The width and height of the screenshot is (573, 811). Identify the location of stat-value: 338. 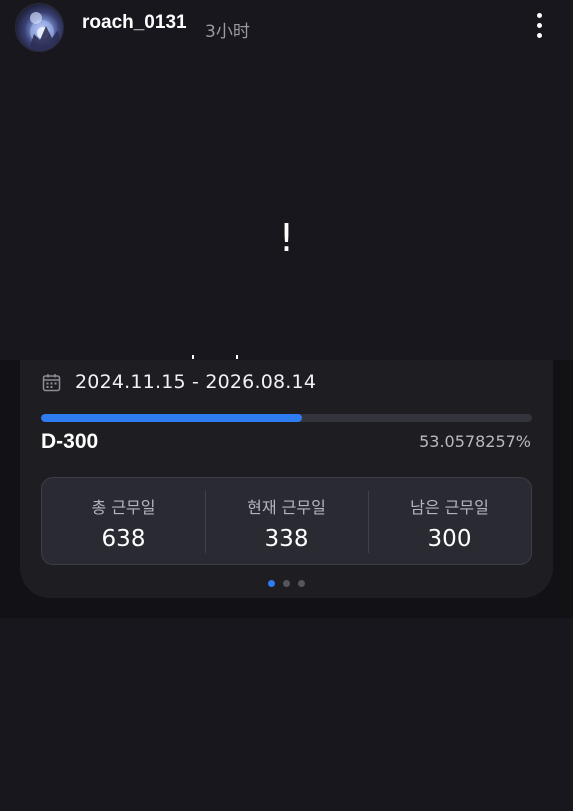
(286, 539).